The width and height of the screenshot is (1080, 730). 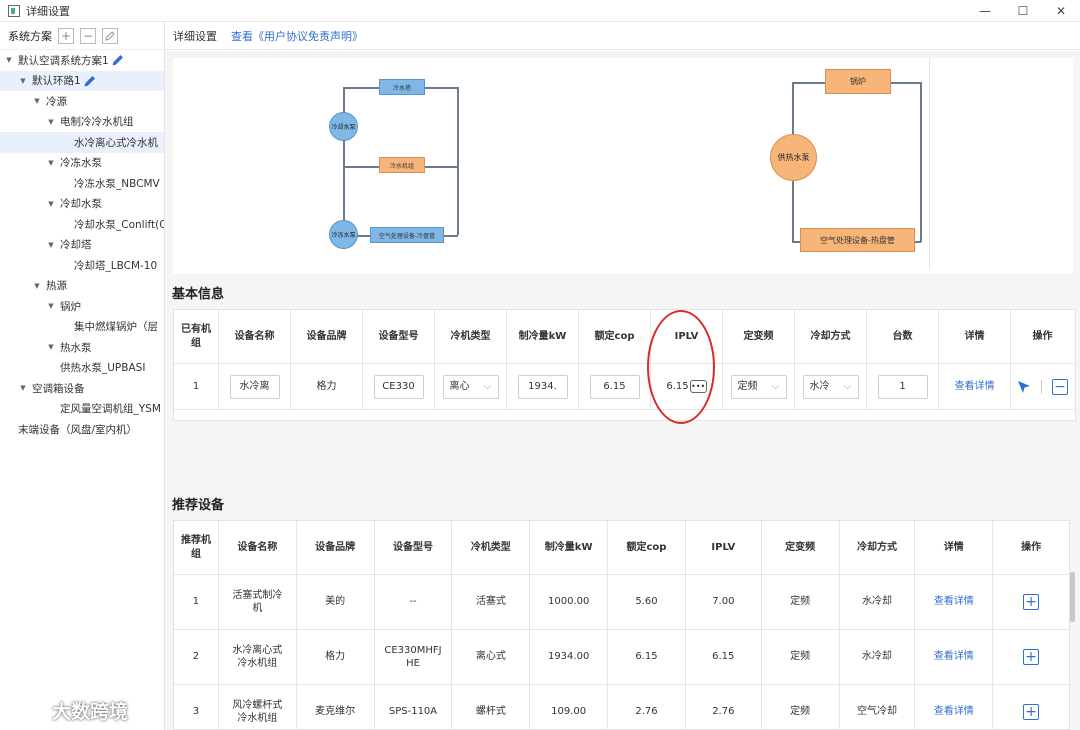 What do you see at coordinates (343, 126) in the screenshot?
I see `cooling-pump-node: 冷却水泵` at bounding box center [343, 126].